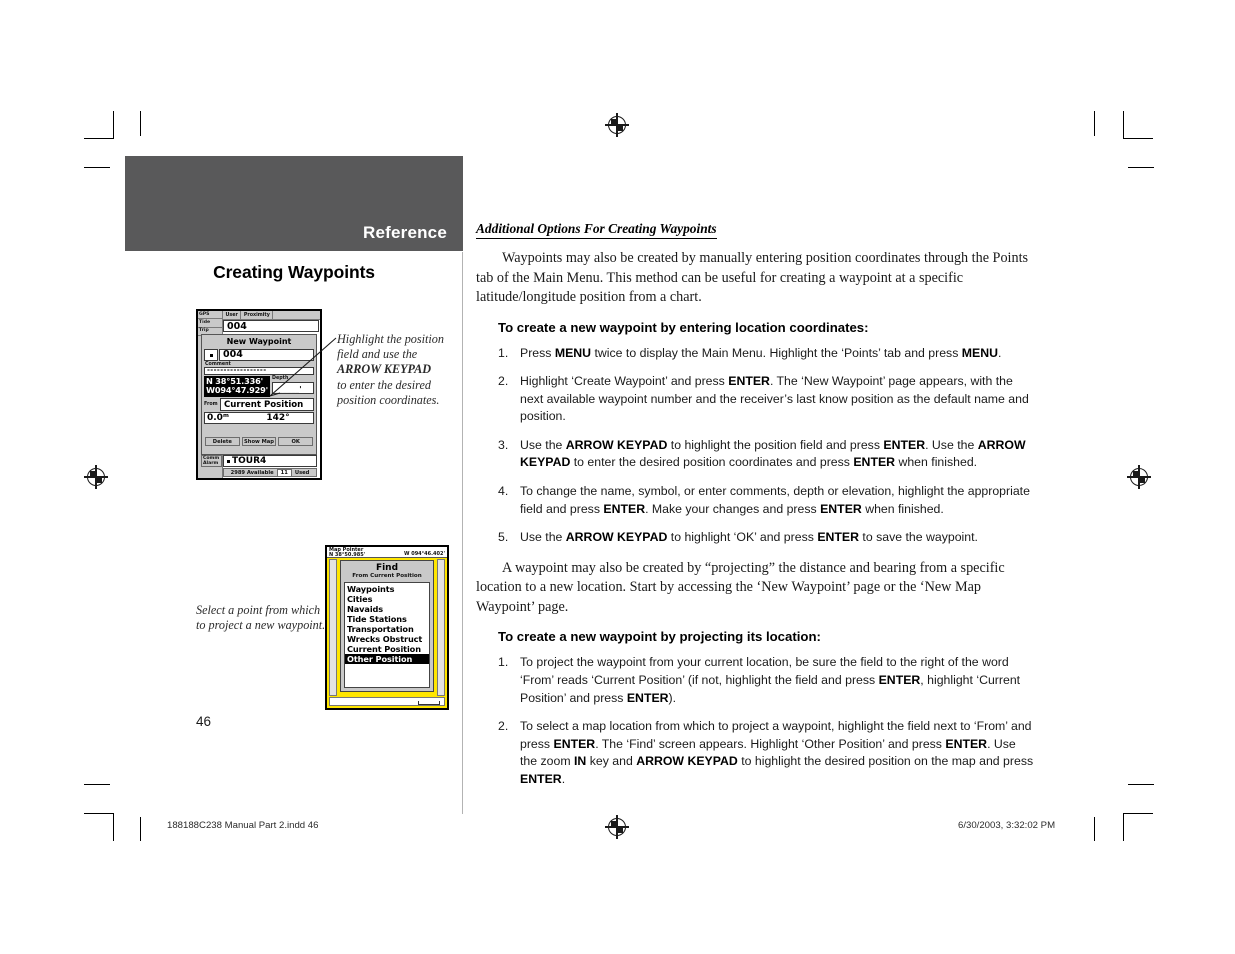  I want to click on step-coordinates-2-key: ENTER, so click(749, 381).